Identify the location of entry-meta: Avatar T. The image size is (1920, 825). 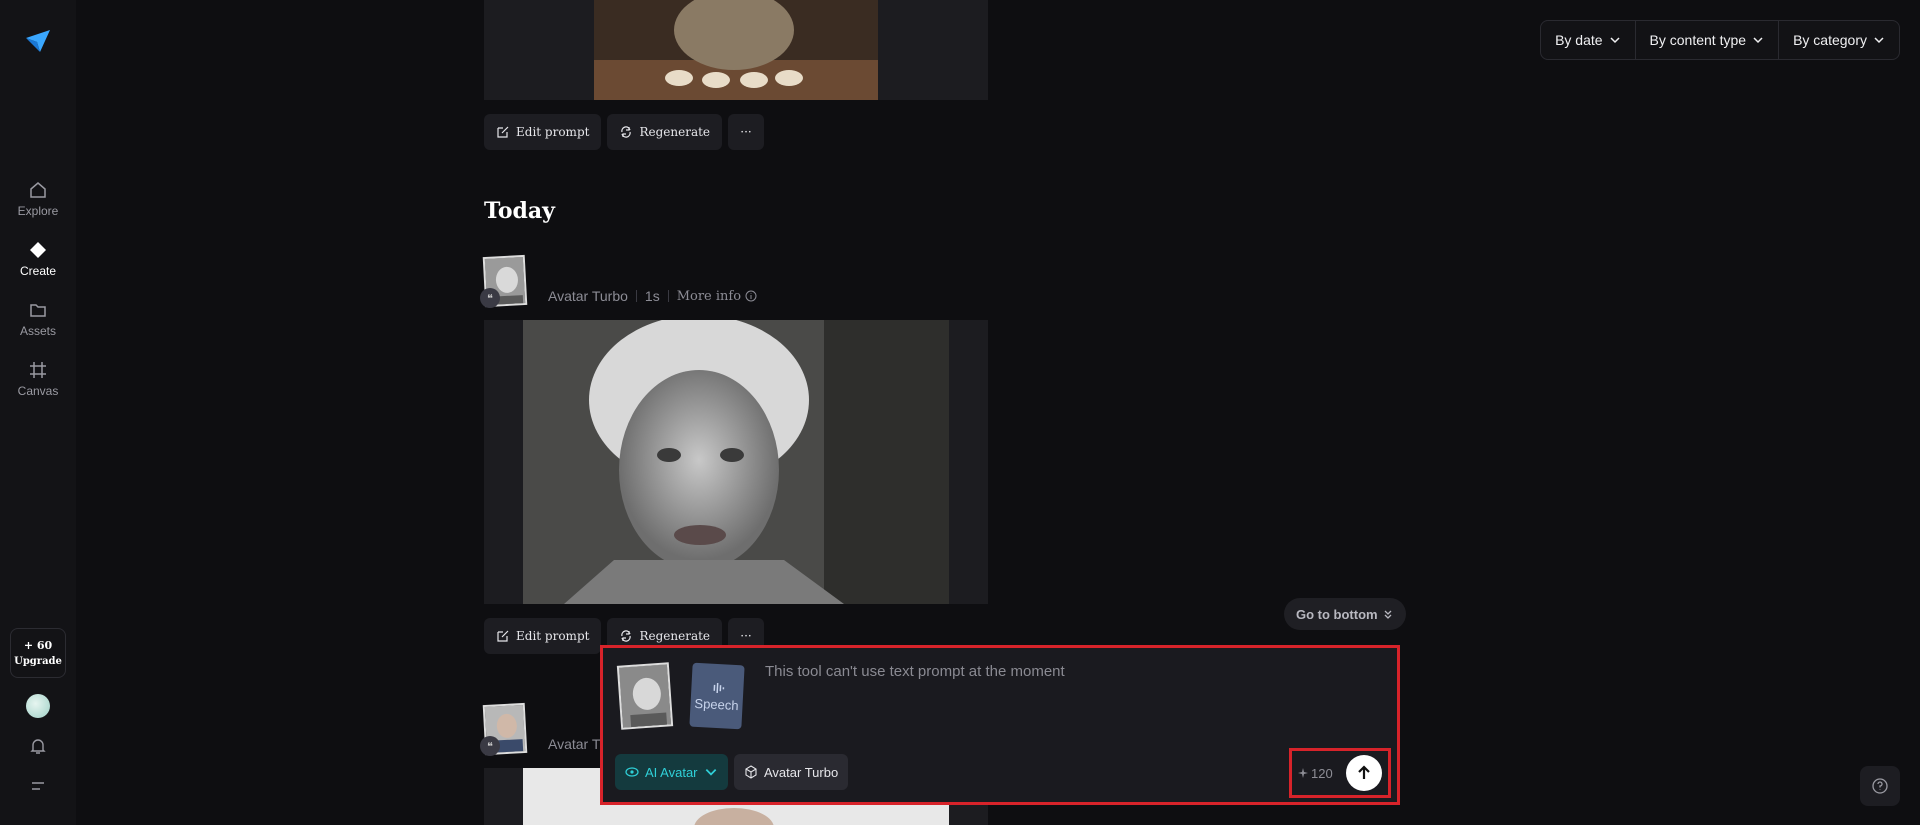
(574, 744).